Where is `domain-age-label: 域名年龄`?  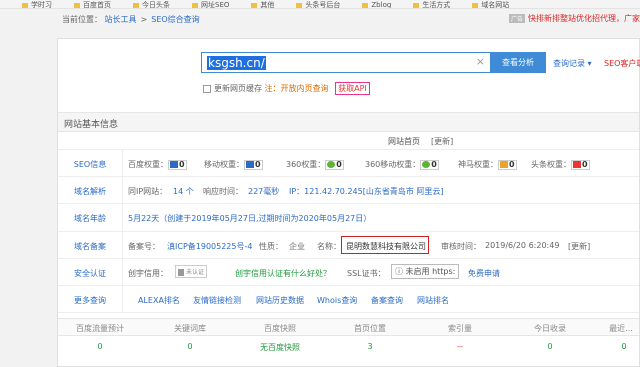
domain-age-label: 域名年龄 is located at coordinates (90, 218).